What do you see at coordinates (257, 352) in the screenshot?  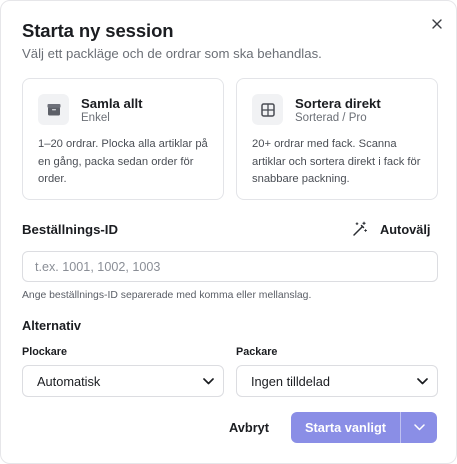 I see `packer-label: Packare` at bounding box center [257, 352].